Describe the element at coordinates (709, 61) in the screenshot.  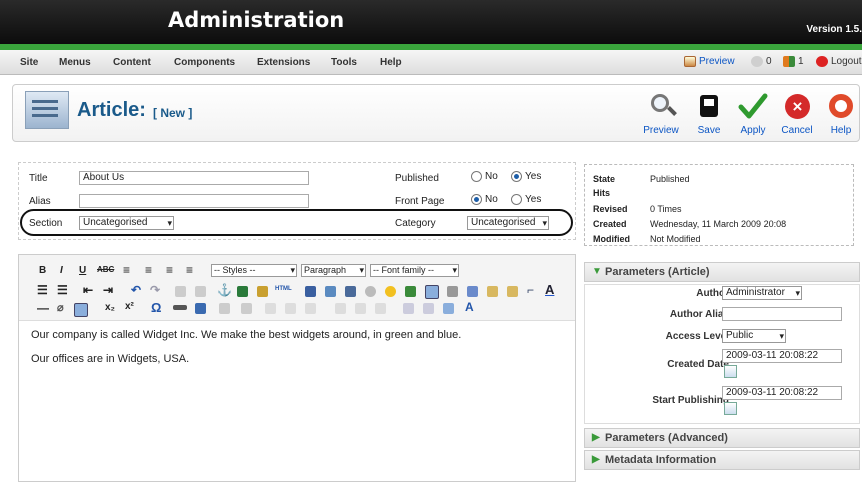
I see `preview-link: Preview` at that location.